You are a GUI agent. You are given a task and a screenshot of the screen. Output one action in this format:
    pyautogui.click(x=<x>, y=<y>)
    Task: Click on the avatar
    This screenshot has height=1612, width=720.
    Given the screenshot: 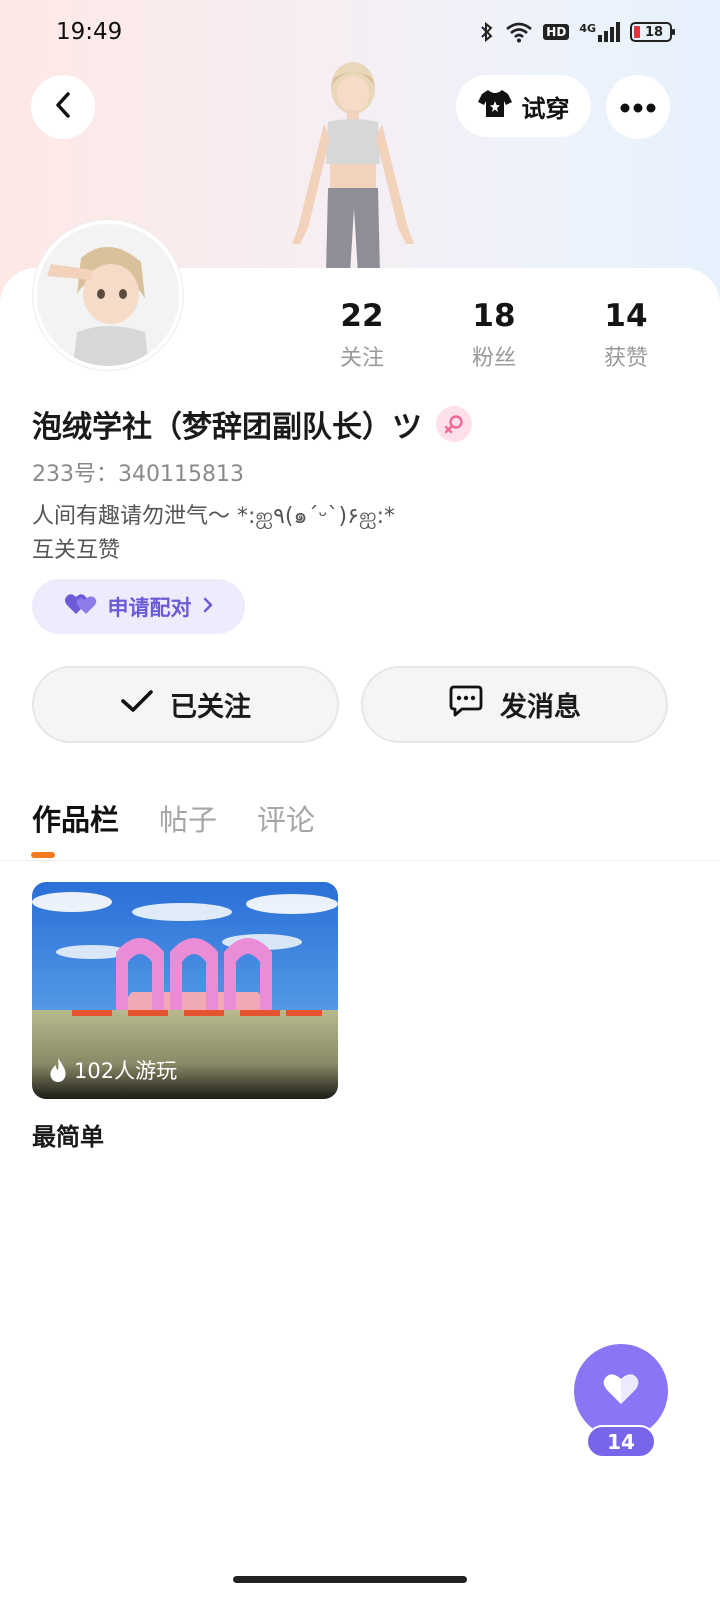 What is the action you would take?
    pyautogui.click(x=108, y=295)
    